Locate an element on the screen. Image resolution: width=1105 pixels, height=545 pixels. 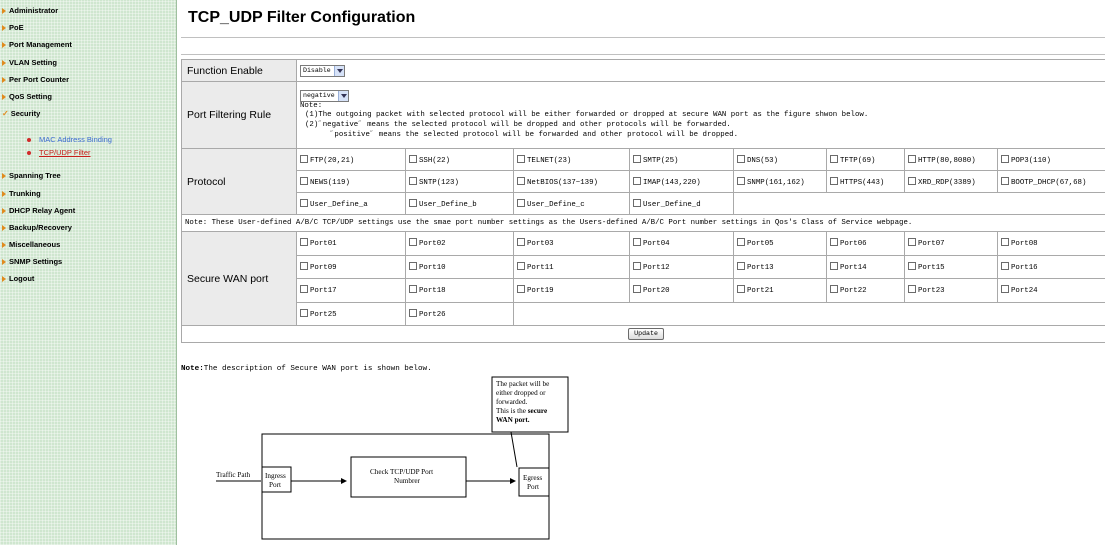
protocol-option: User_Define_d is located at coordinates (681, 203).